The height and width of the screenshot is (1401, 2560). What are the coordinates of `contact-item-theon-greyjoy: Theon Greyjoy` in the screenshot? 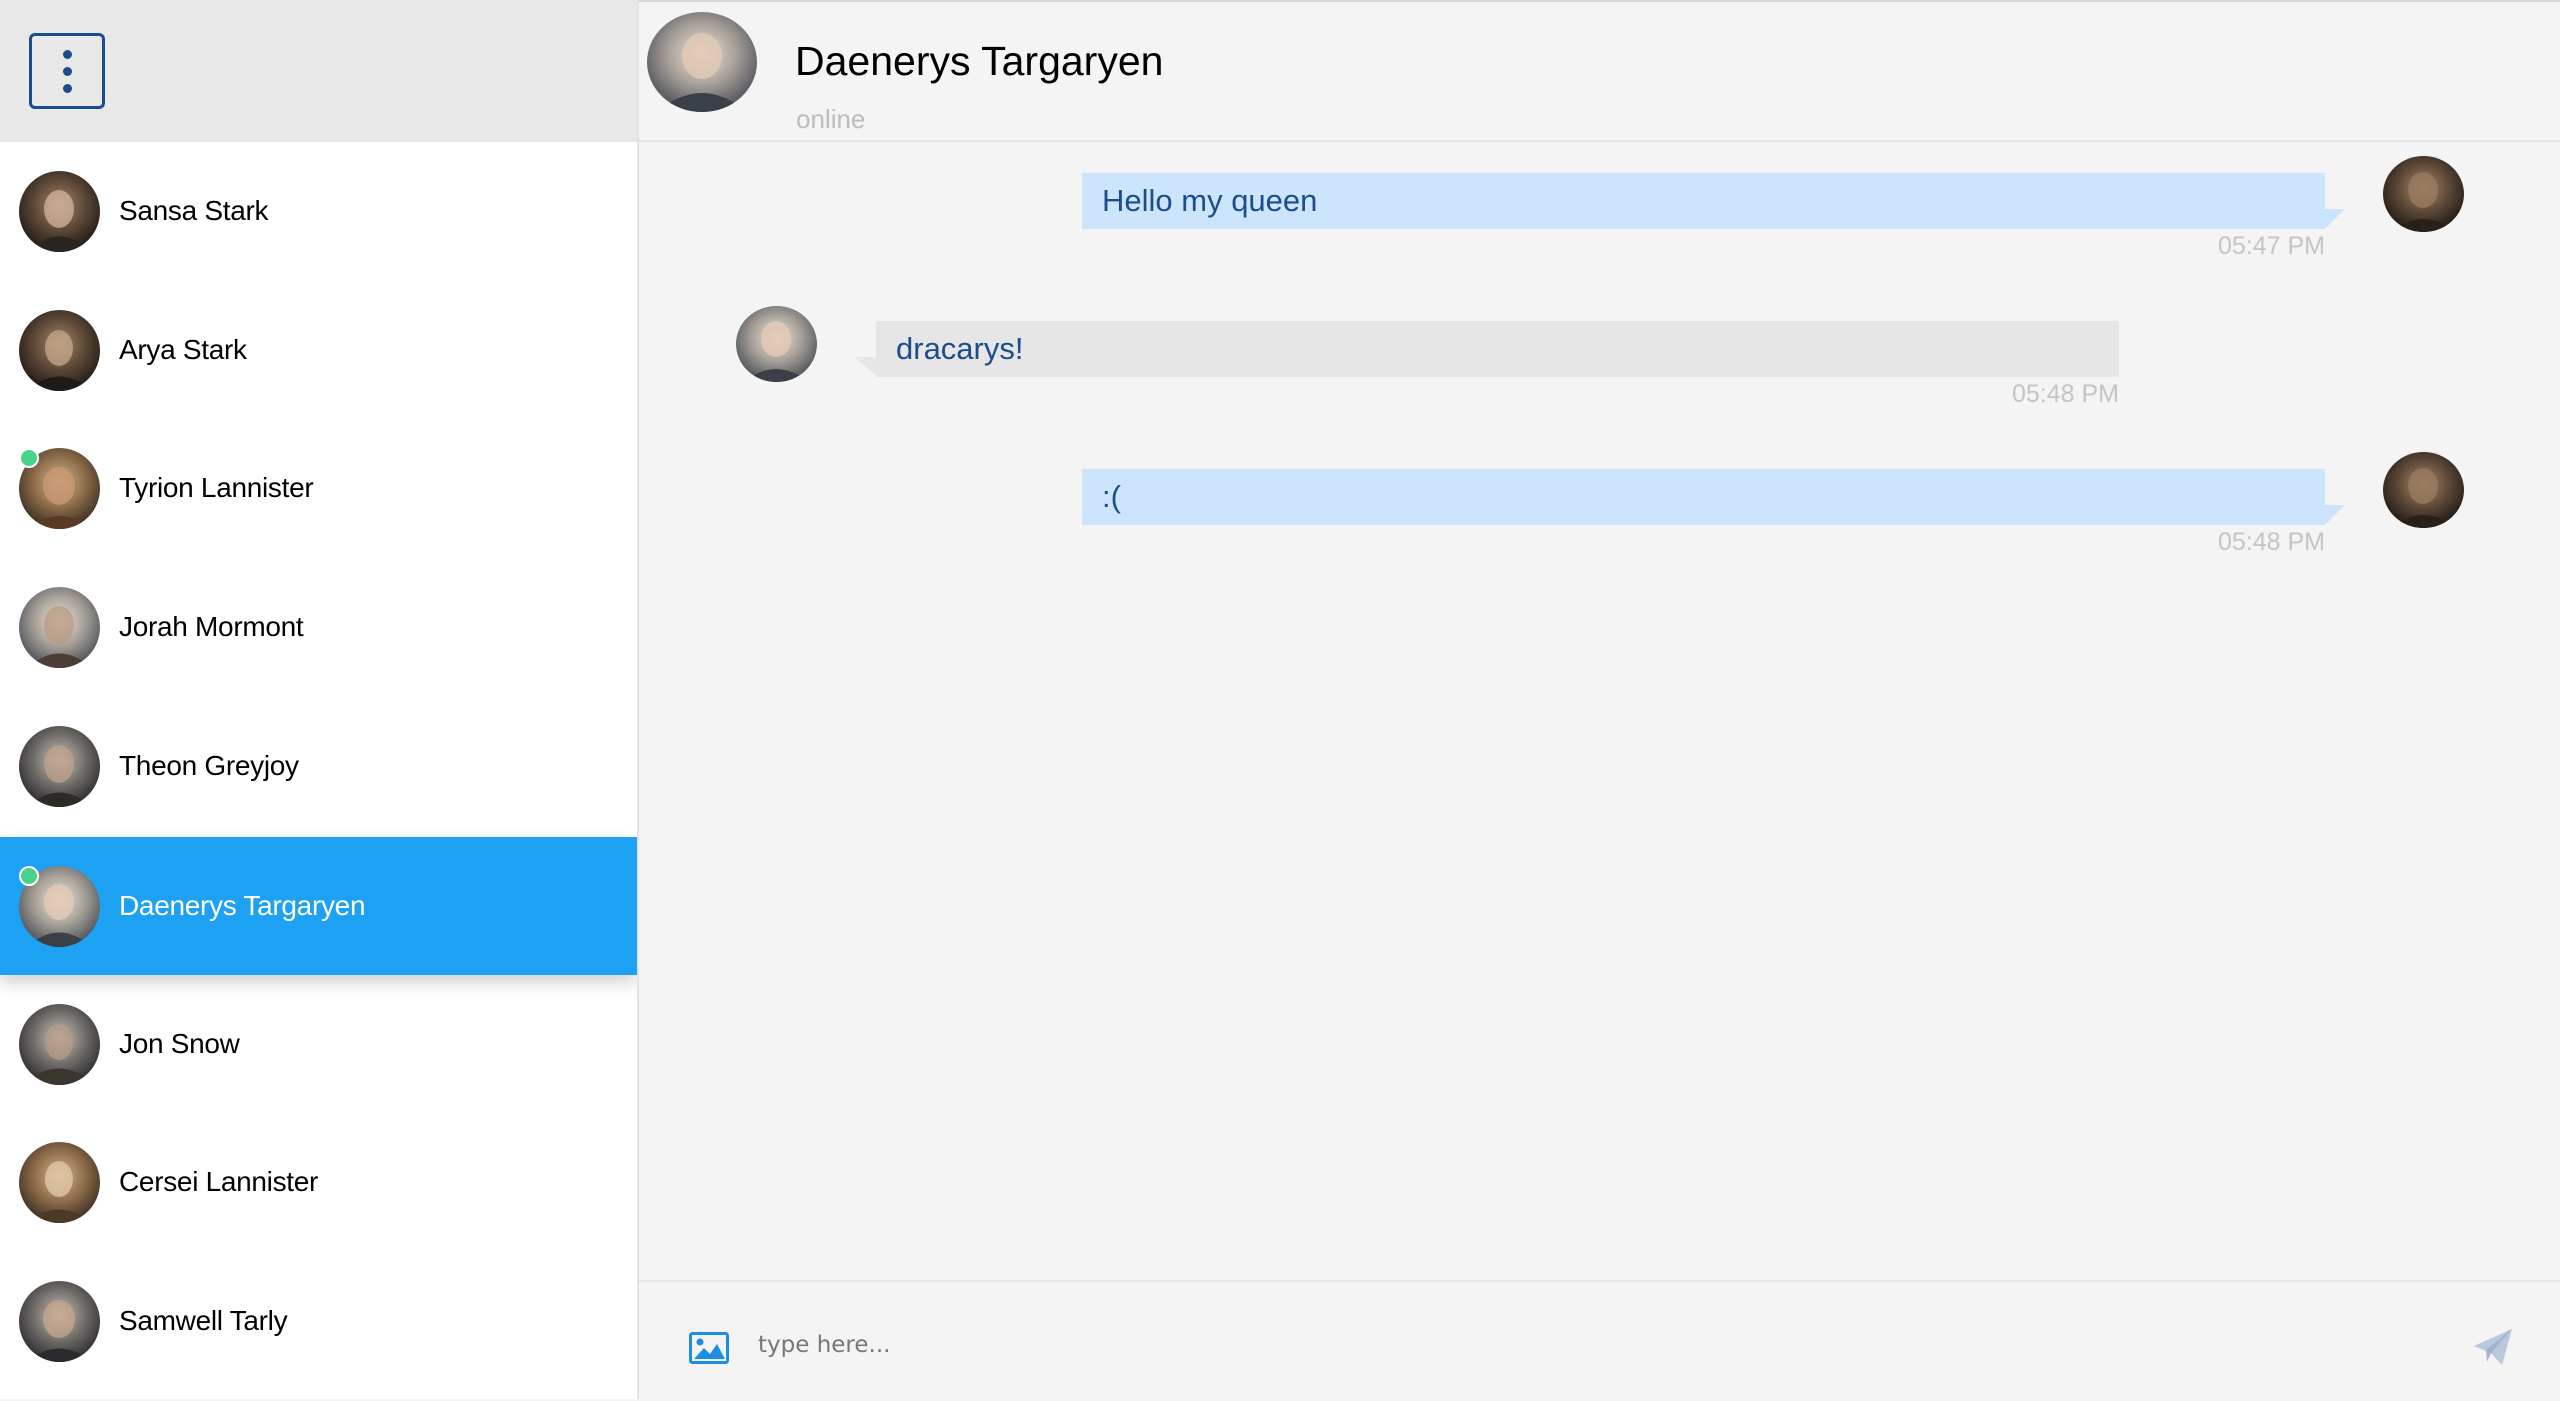 It's located at (318, 766).